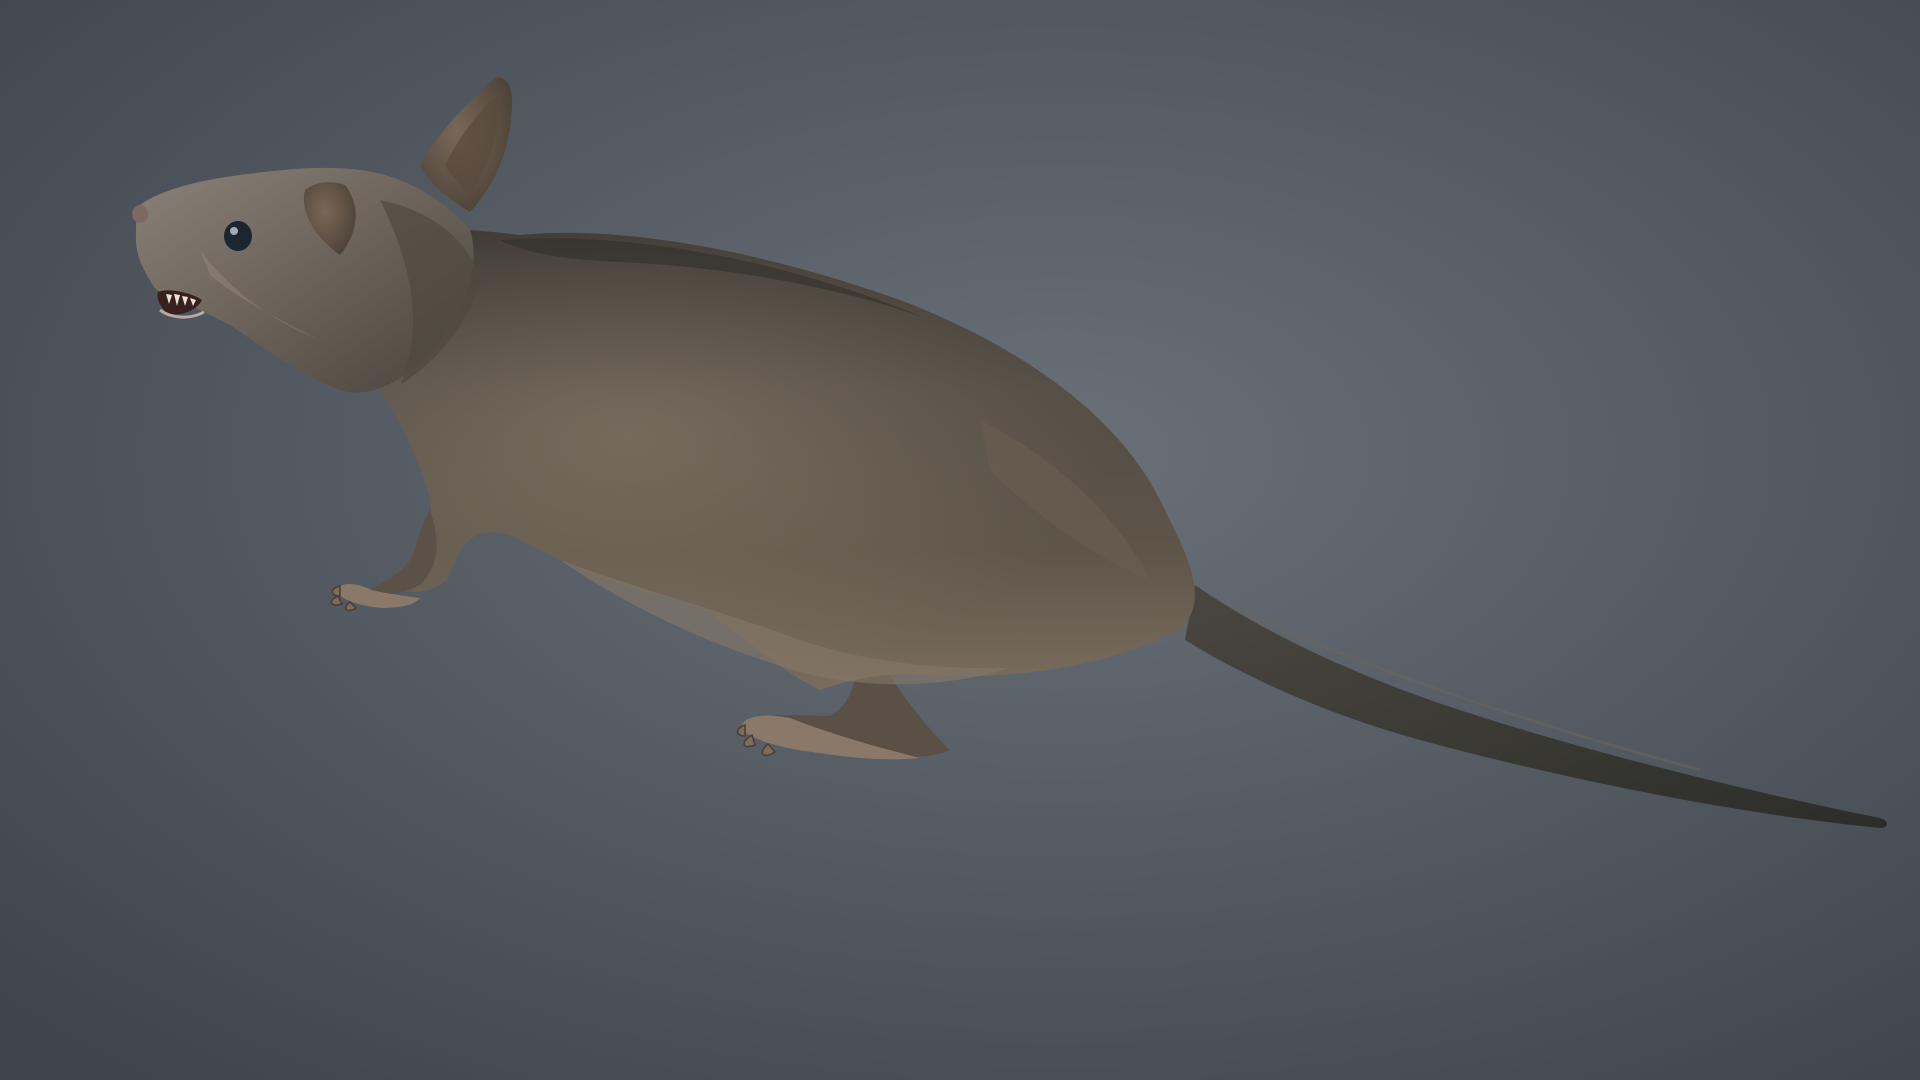  I want to click on rat-eye, so click(238, 236).